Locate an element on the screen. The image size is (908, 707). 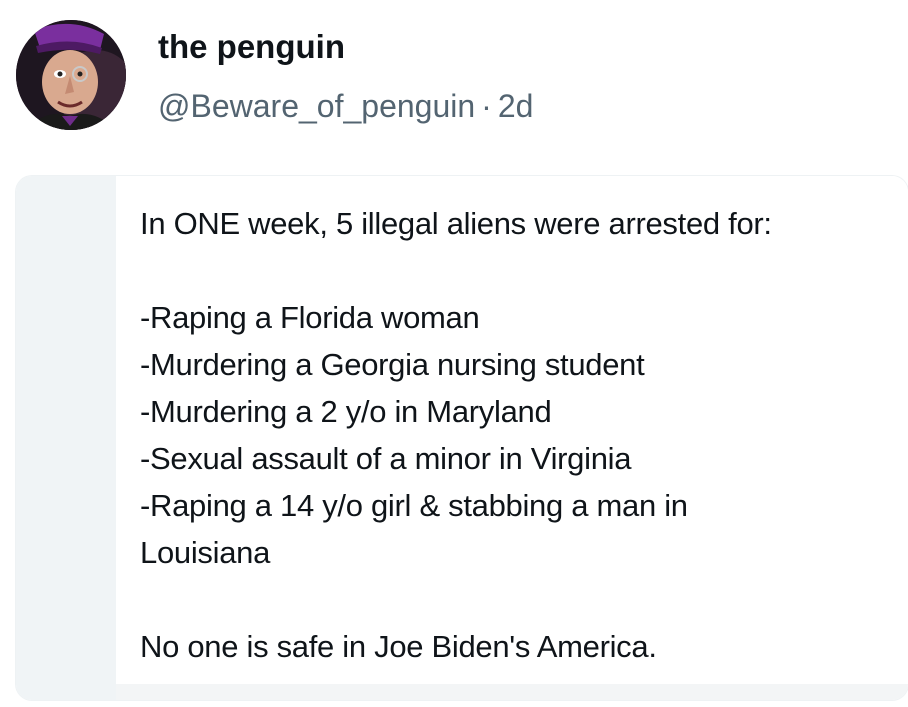
post-text-line: No one is safe in Joe Biden's America. is located at coordinates (398, 646).